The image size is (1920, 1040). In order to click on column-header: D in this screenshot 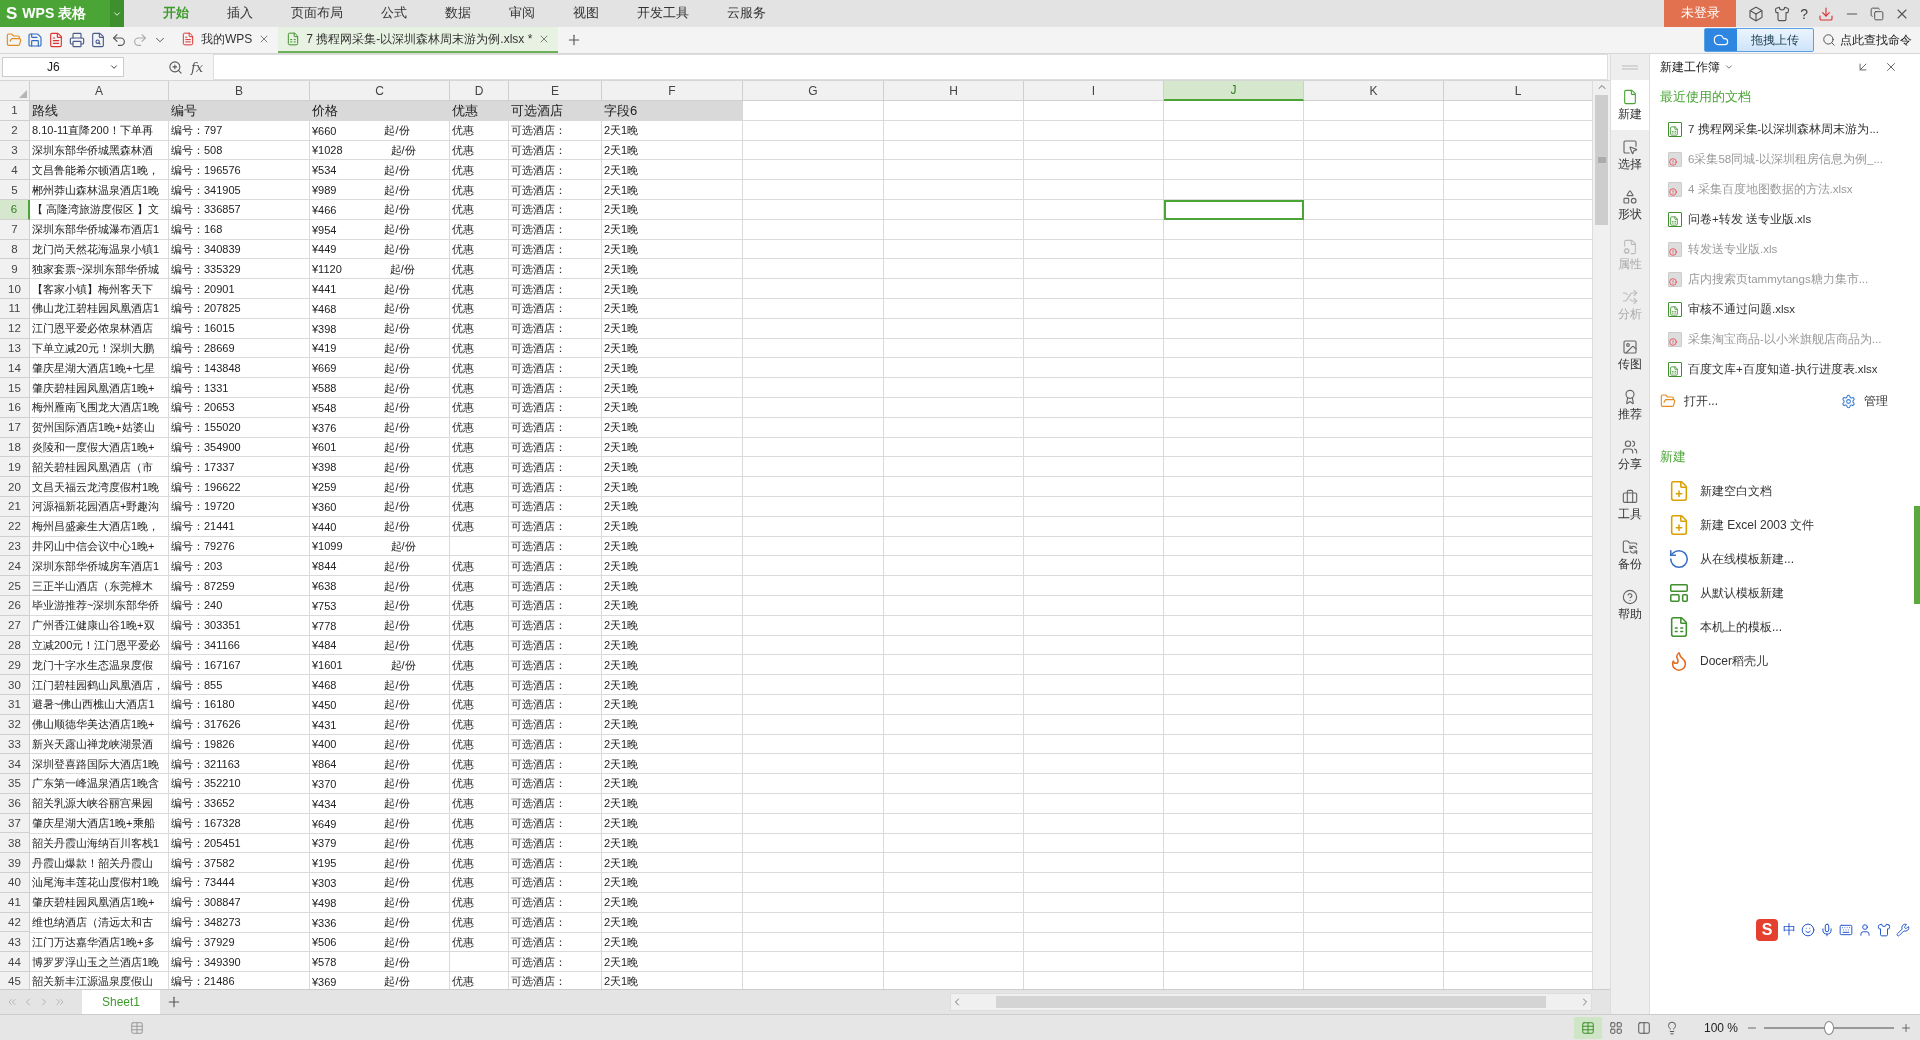, I will do `click(479, 91)`.